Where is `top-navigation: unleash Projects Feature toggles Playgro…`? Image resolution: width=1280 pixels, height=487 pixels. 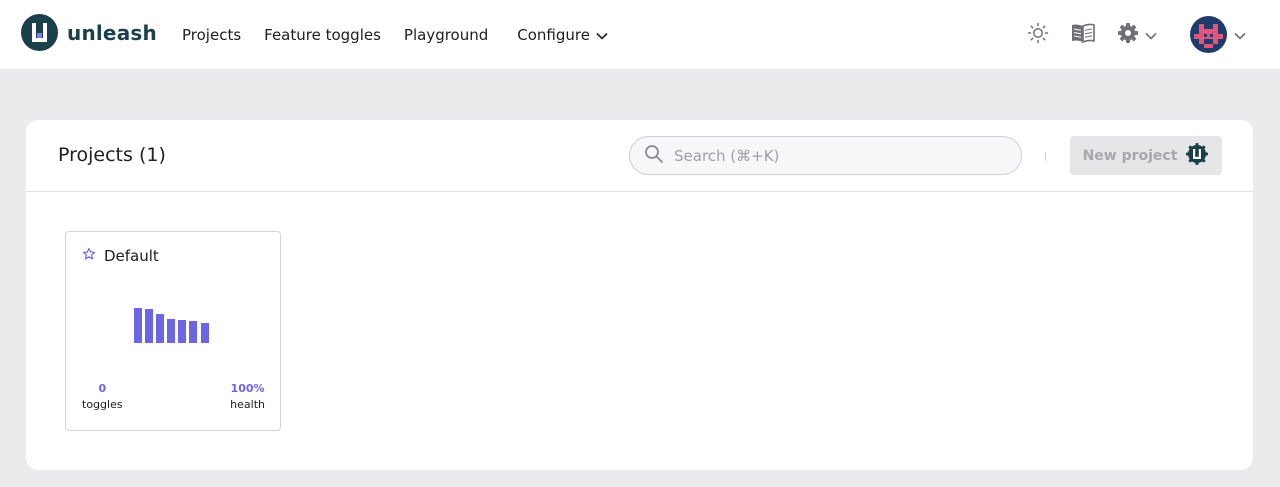
top-navigation: unleash Projects Feature toggles Playgro… is located at coordinates (640, 34).